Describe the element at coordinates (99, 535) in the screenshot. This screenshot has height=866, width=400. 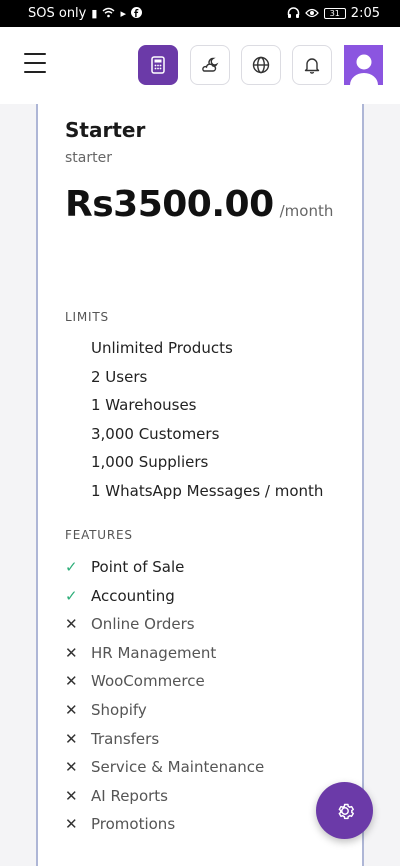
I see `features-title: FEATURES` at that location.